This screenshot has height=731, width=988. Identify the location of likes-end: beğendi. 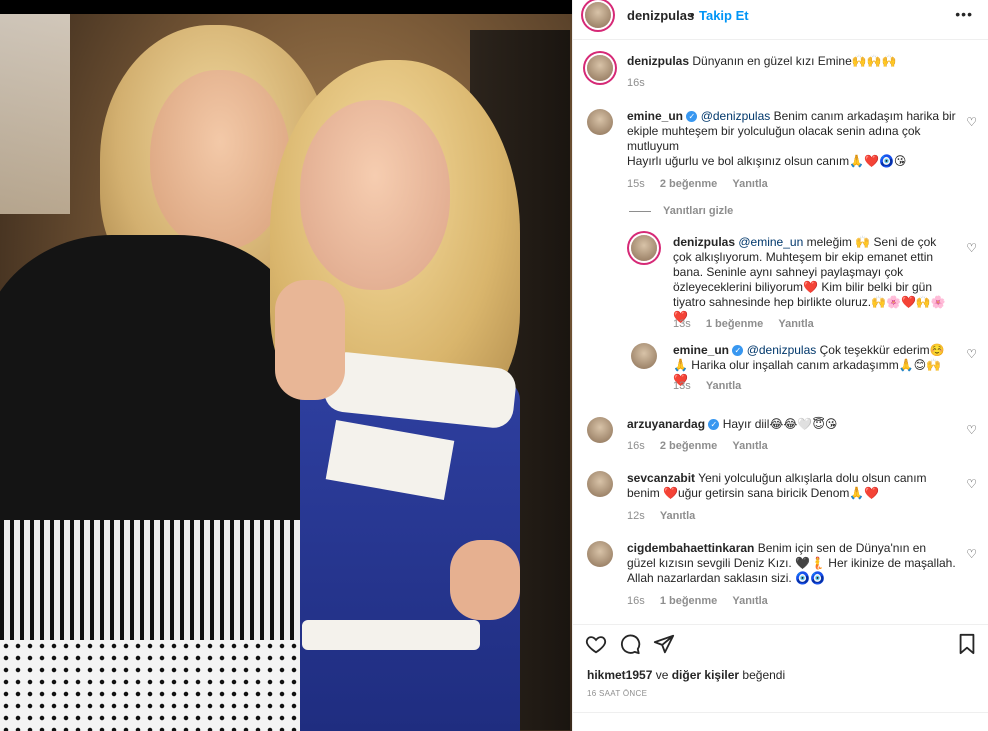
(762, 675).